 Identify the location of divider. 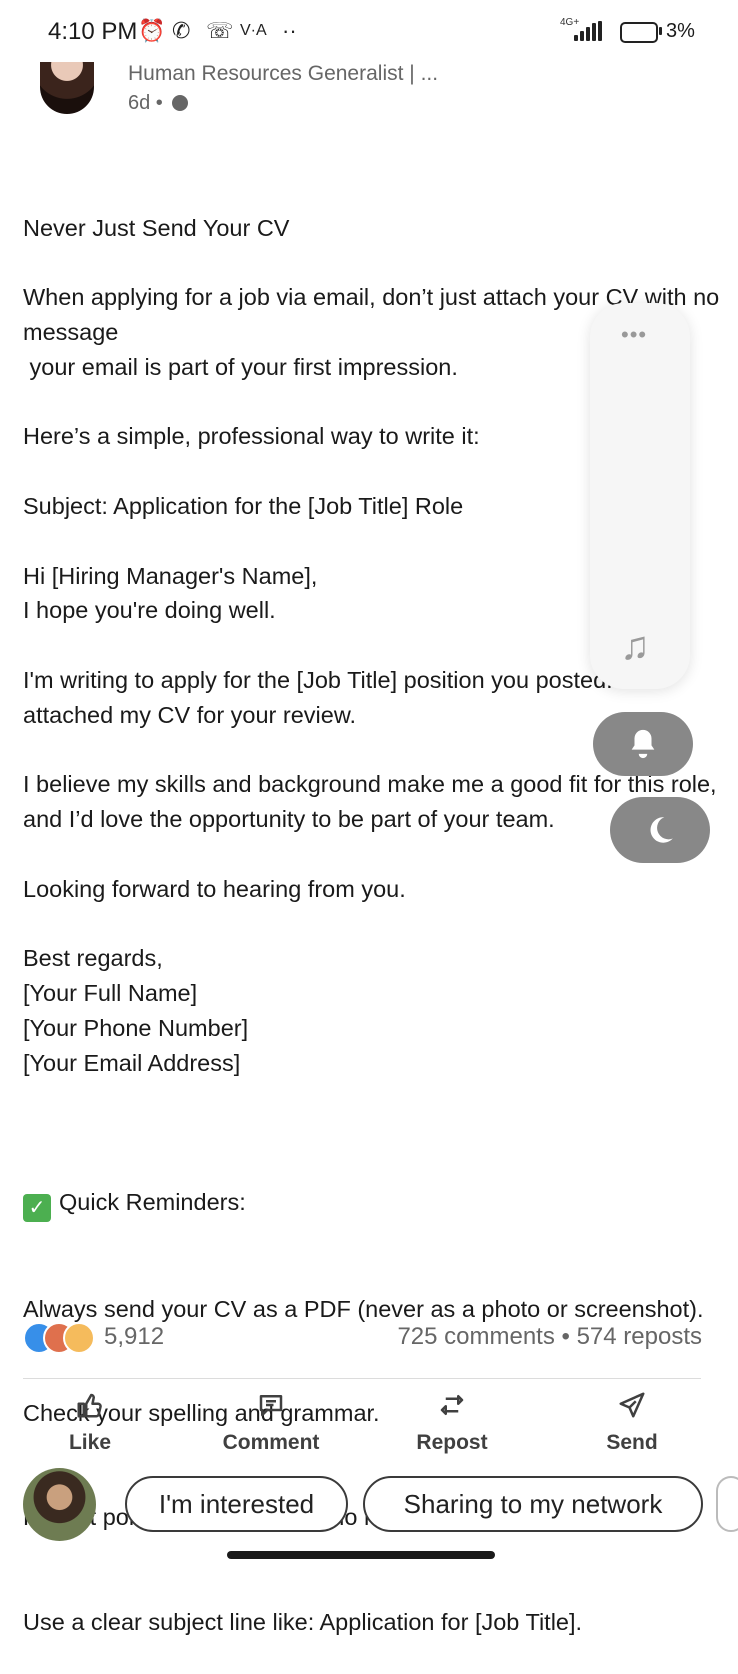
(362, 1378).